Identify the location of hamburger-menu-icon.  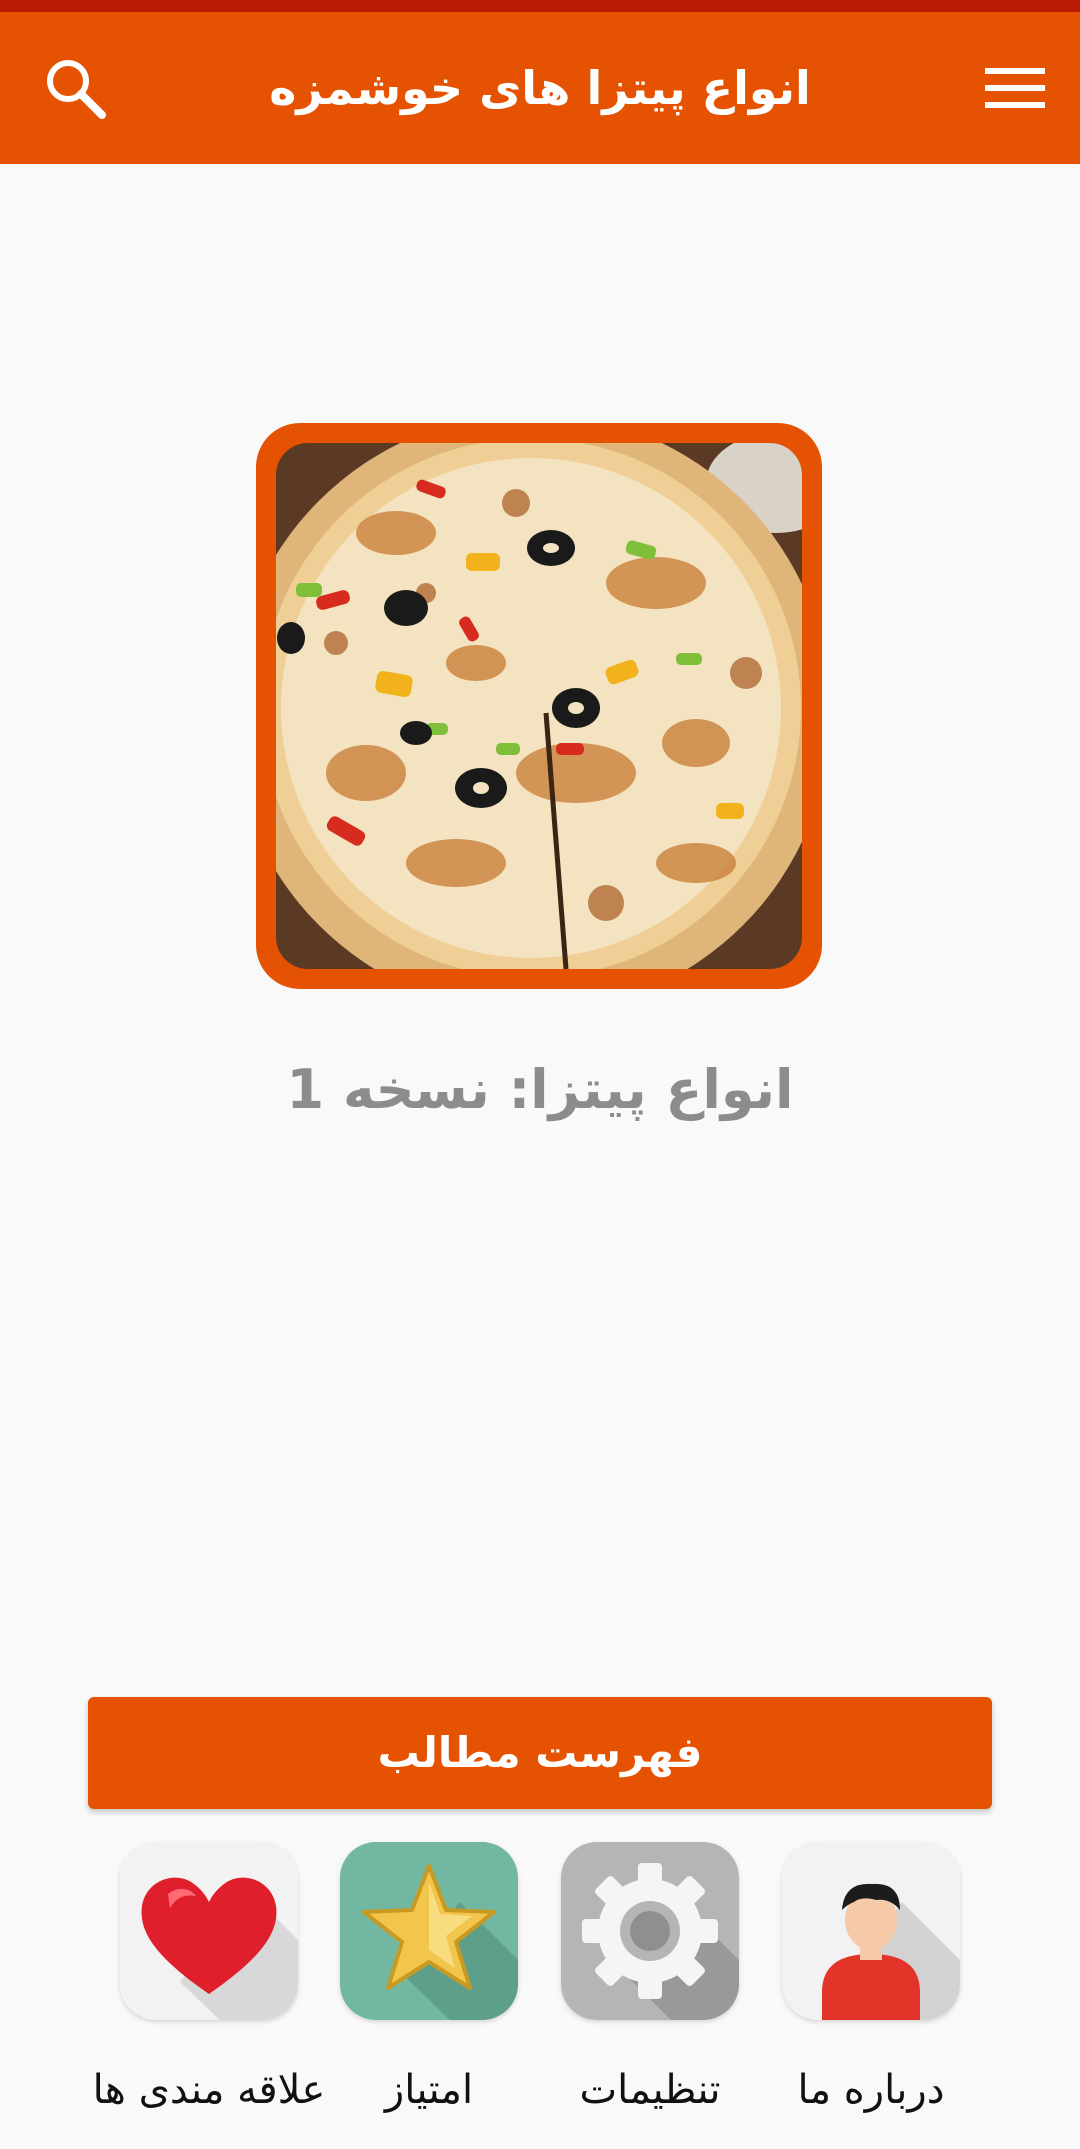
(1015, 88).